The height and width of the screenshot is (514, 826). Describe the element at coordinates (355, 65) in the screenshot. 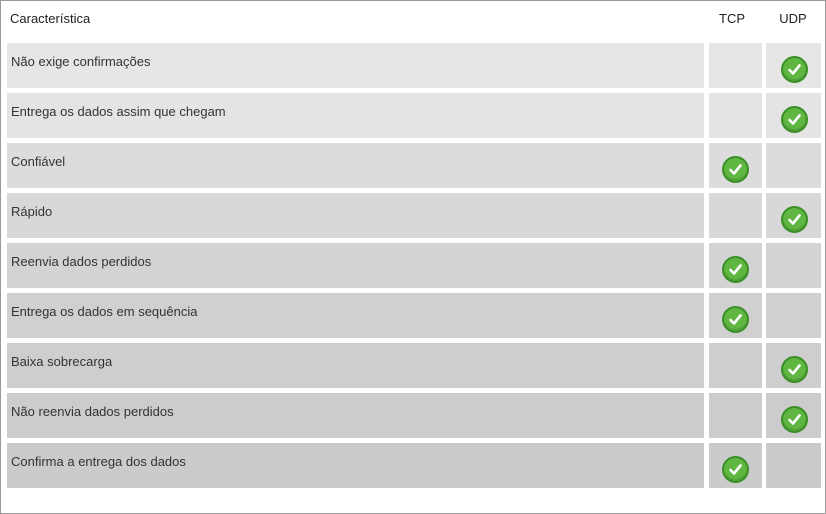

I see `feature-cell: Não exige confirmações` at that location.